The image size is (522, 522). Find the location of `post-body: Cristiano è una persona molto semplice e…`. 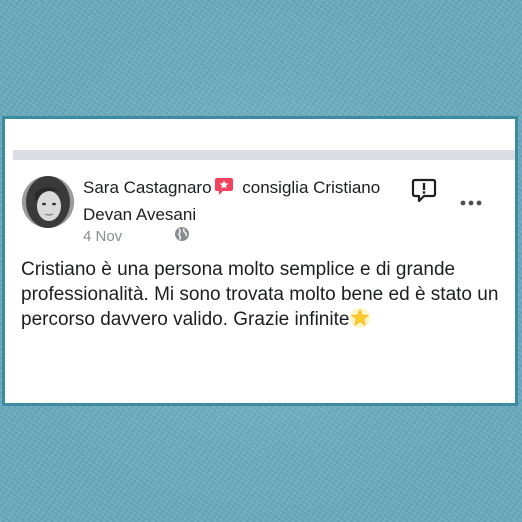

post-body: Cristiano è una persona molto semplice e… is located at coordinates (260, 294).